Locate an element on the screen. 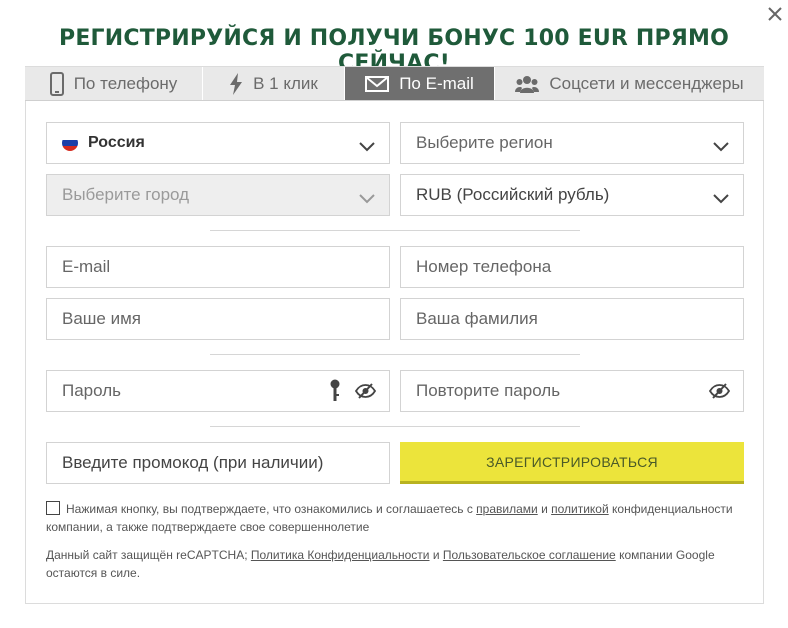 This screenshot has width=788, height=628. country-value: Россия is located at coordinates (116, 142).